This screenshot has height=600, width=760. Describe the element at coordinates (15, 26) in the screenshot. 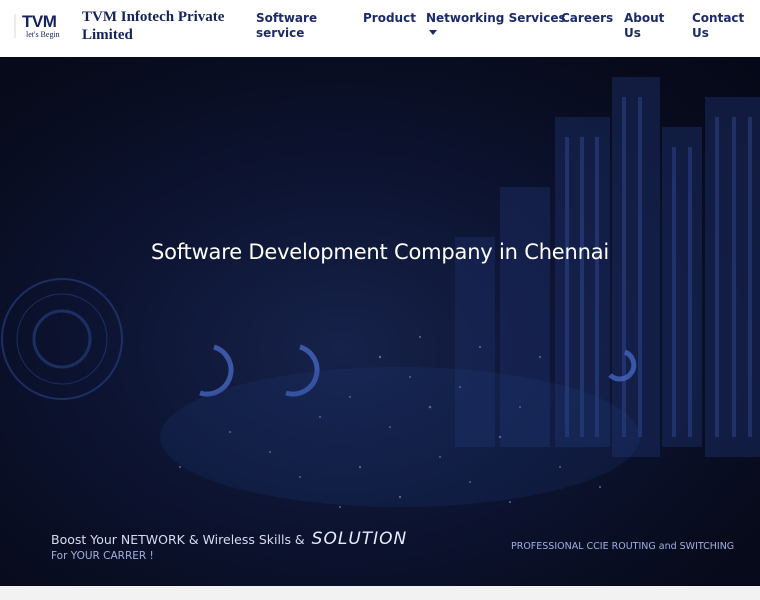

I see `logo-divider` at that location.